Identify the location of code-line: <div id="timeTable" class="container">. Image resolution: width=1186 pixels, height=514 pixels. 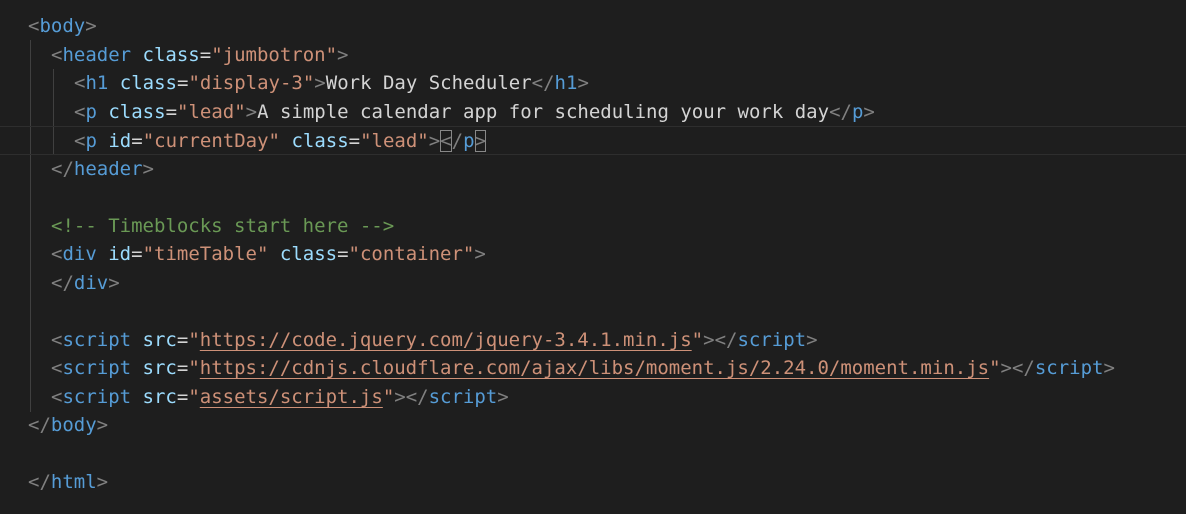
(593, 254).